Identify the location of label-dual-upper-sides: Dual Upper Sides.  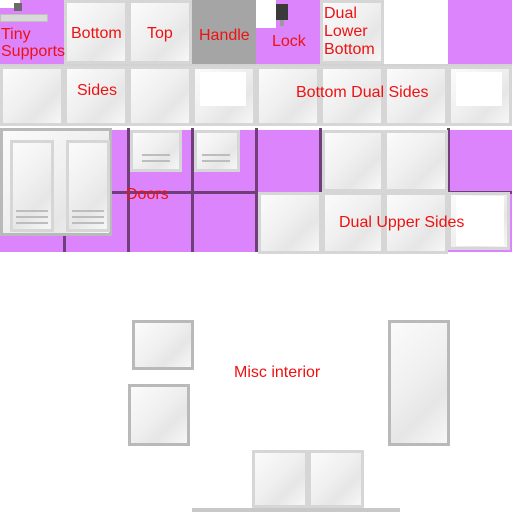
(402, 222).